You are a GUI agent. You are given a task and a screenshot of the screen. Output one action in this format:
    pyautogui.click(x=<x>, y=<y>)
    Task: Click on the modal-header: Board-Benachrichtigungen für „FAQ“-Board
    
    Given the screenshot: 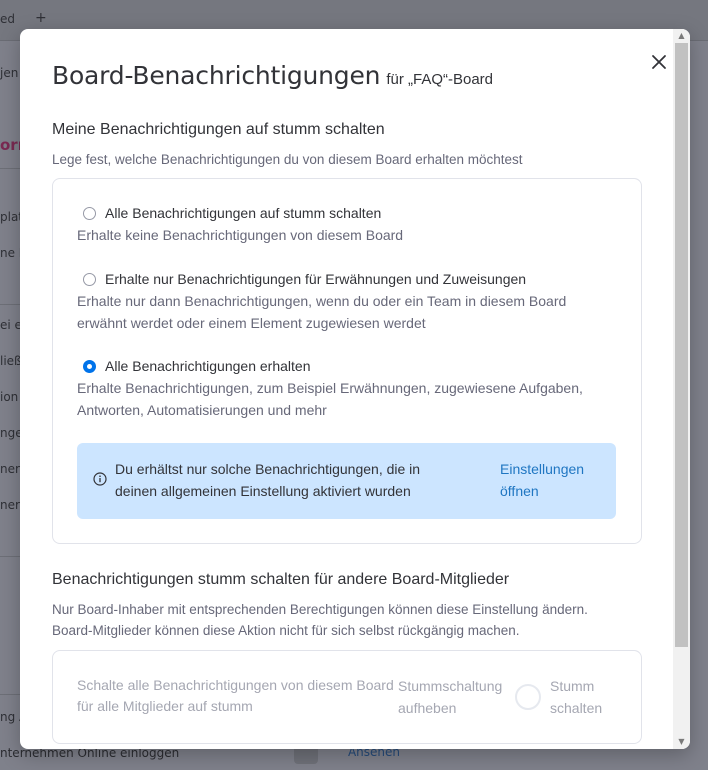 What is the action you would take?
    pyautogui.click(x=272, y=75)
    